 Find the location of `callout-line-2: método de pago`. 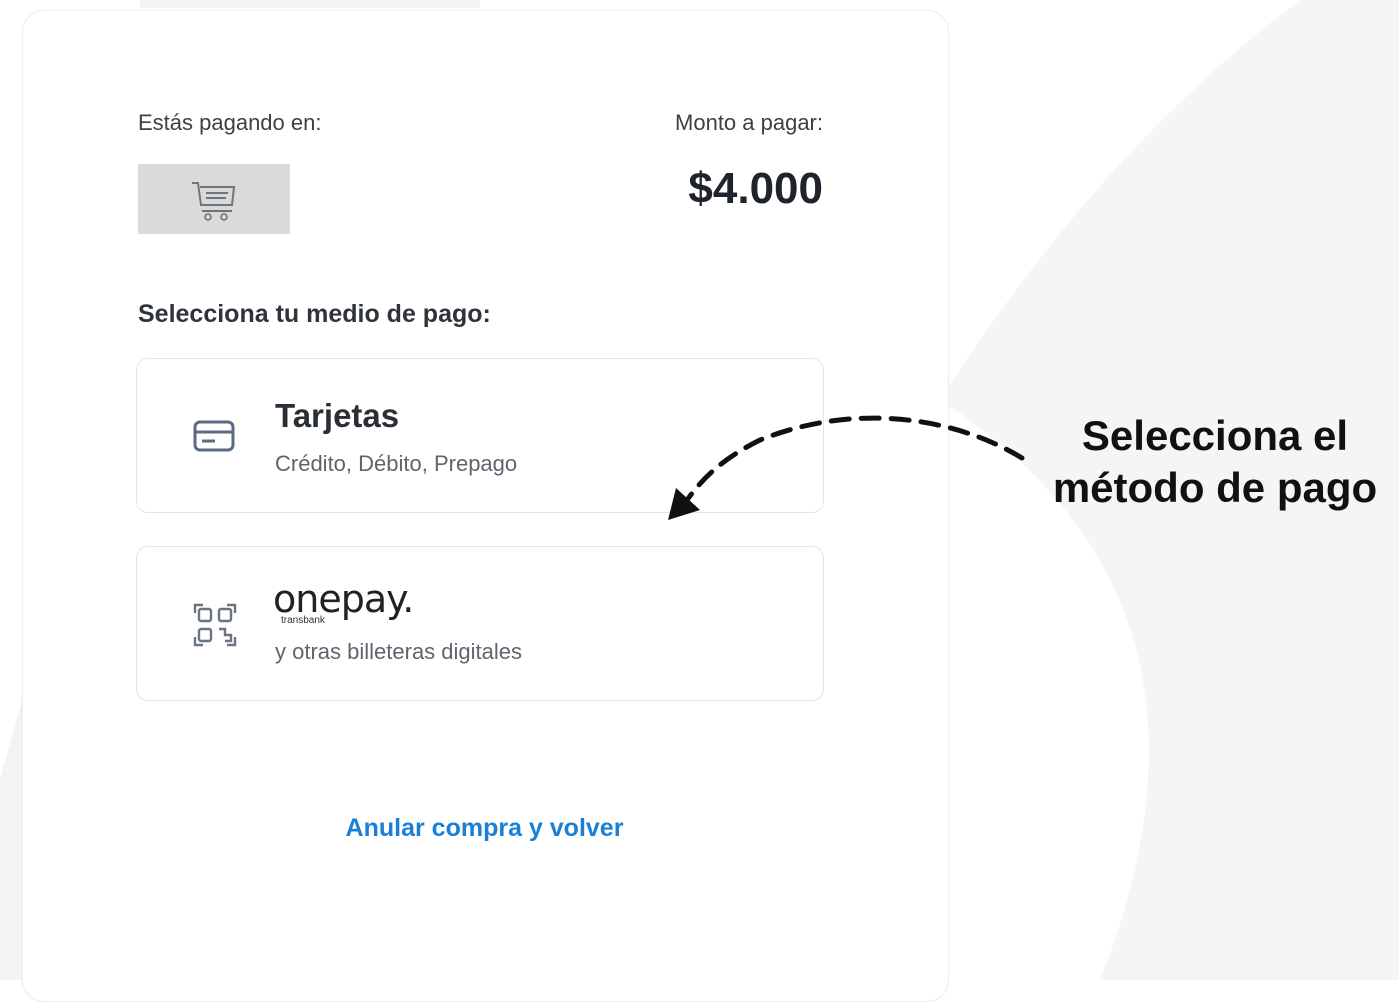

callout-line-2: método de pago is located at coordinates (1215, 487).